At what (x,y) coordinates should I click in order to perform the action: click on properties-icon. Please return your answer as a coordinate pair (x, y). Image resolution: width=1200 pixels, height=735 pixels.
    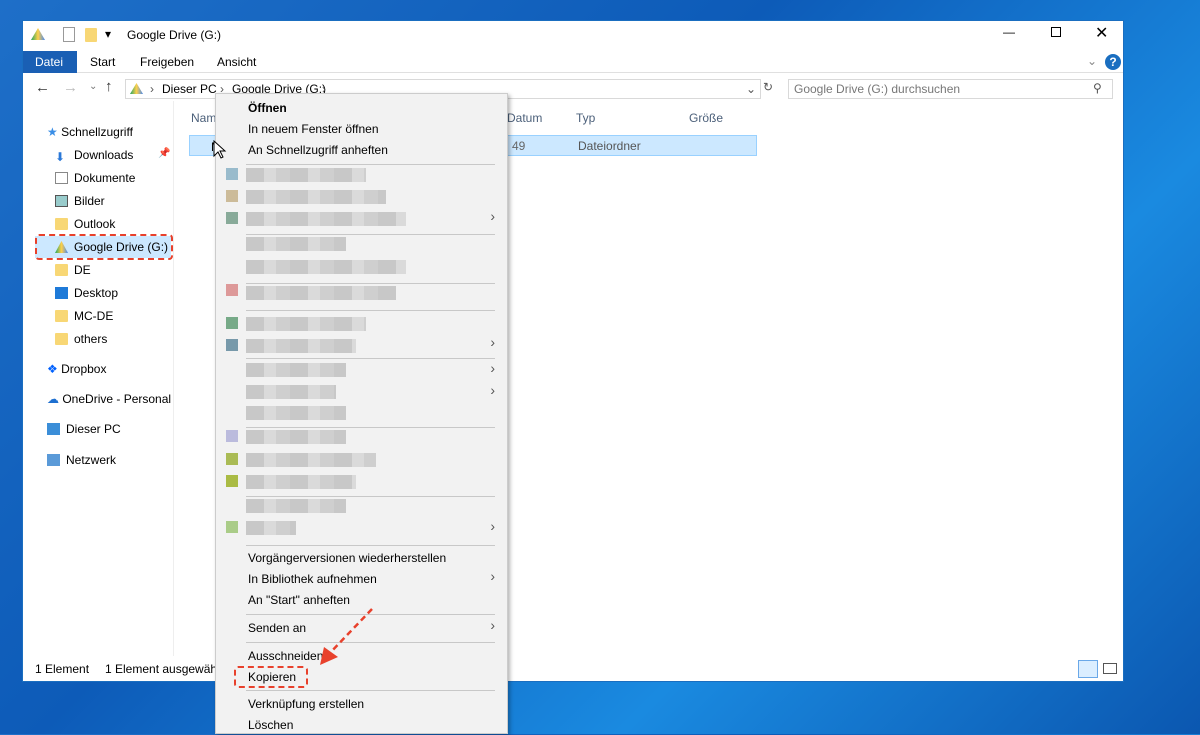
    Looking at the image, I should click on (69, 34).